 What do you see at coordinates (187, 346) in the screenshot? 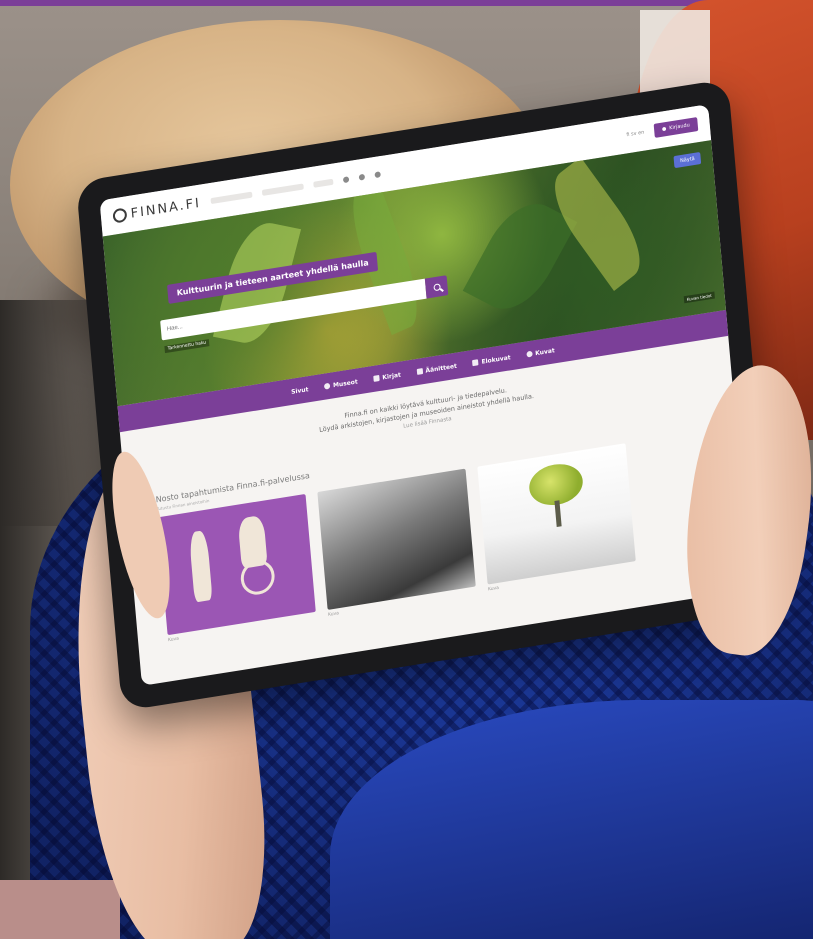
I see `advanced-search-link: Tarkennettu haku` at bounding box center [187, 346].